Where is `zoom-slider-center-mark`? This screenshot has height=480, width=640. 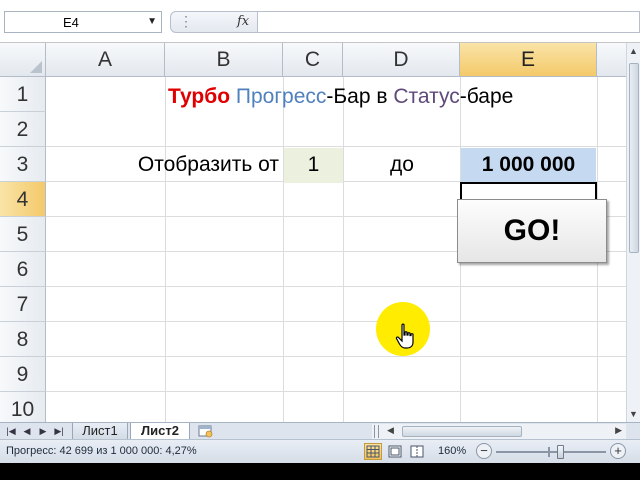
zoom-slider-center-mark is located at coordinates (549, 452).